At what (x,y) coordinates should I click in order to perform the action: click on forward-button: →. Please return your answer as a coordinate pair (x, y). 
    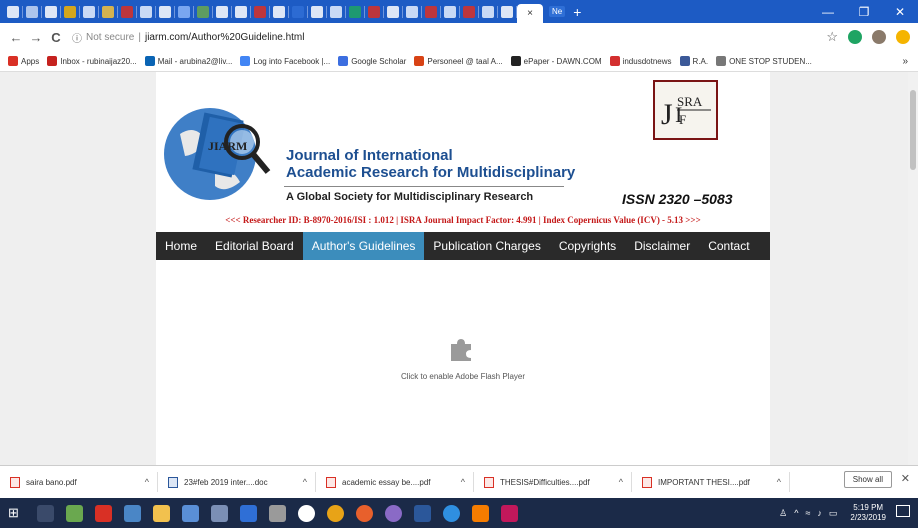
    Looking at the image, I should click on (36, 37).